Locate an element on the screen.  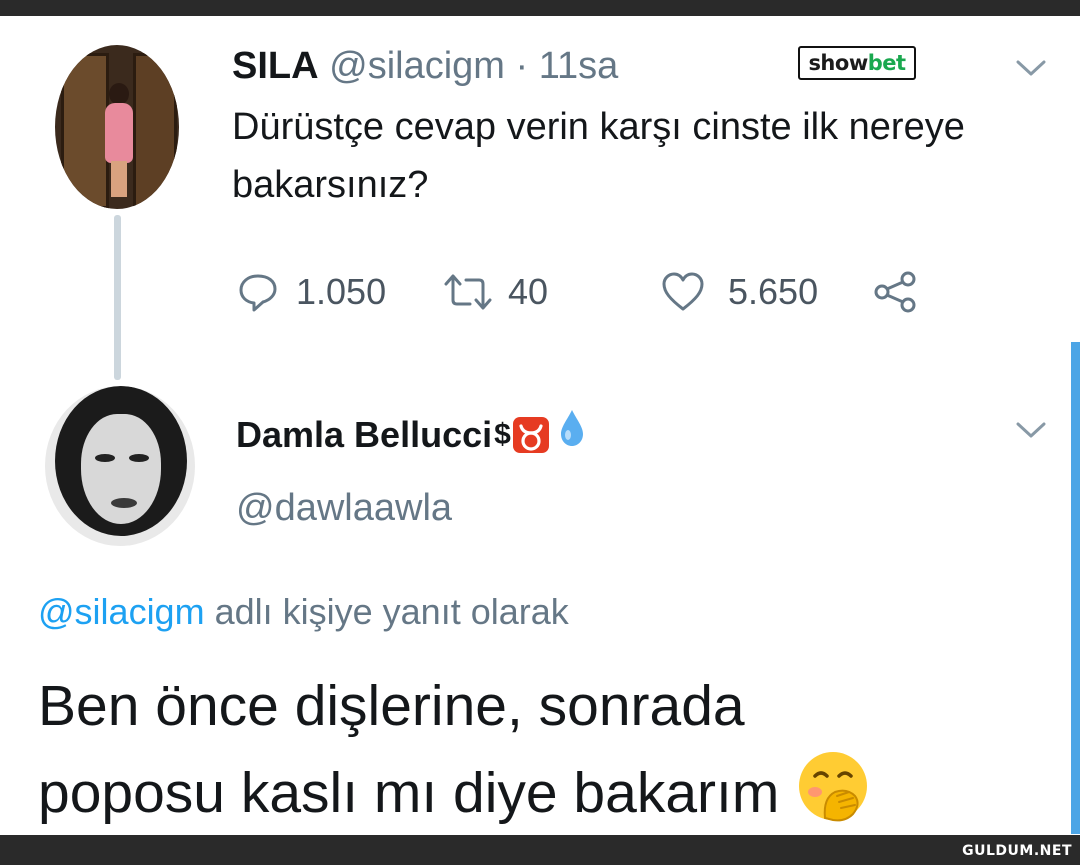
bottom-frame-bar is located at coordinates (540, 850).